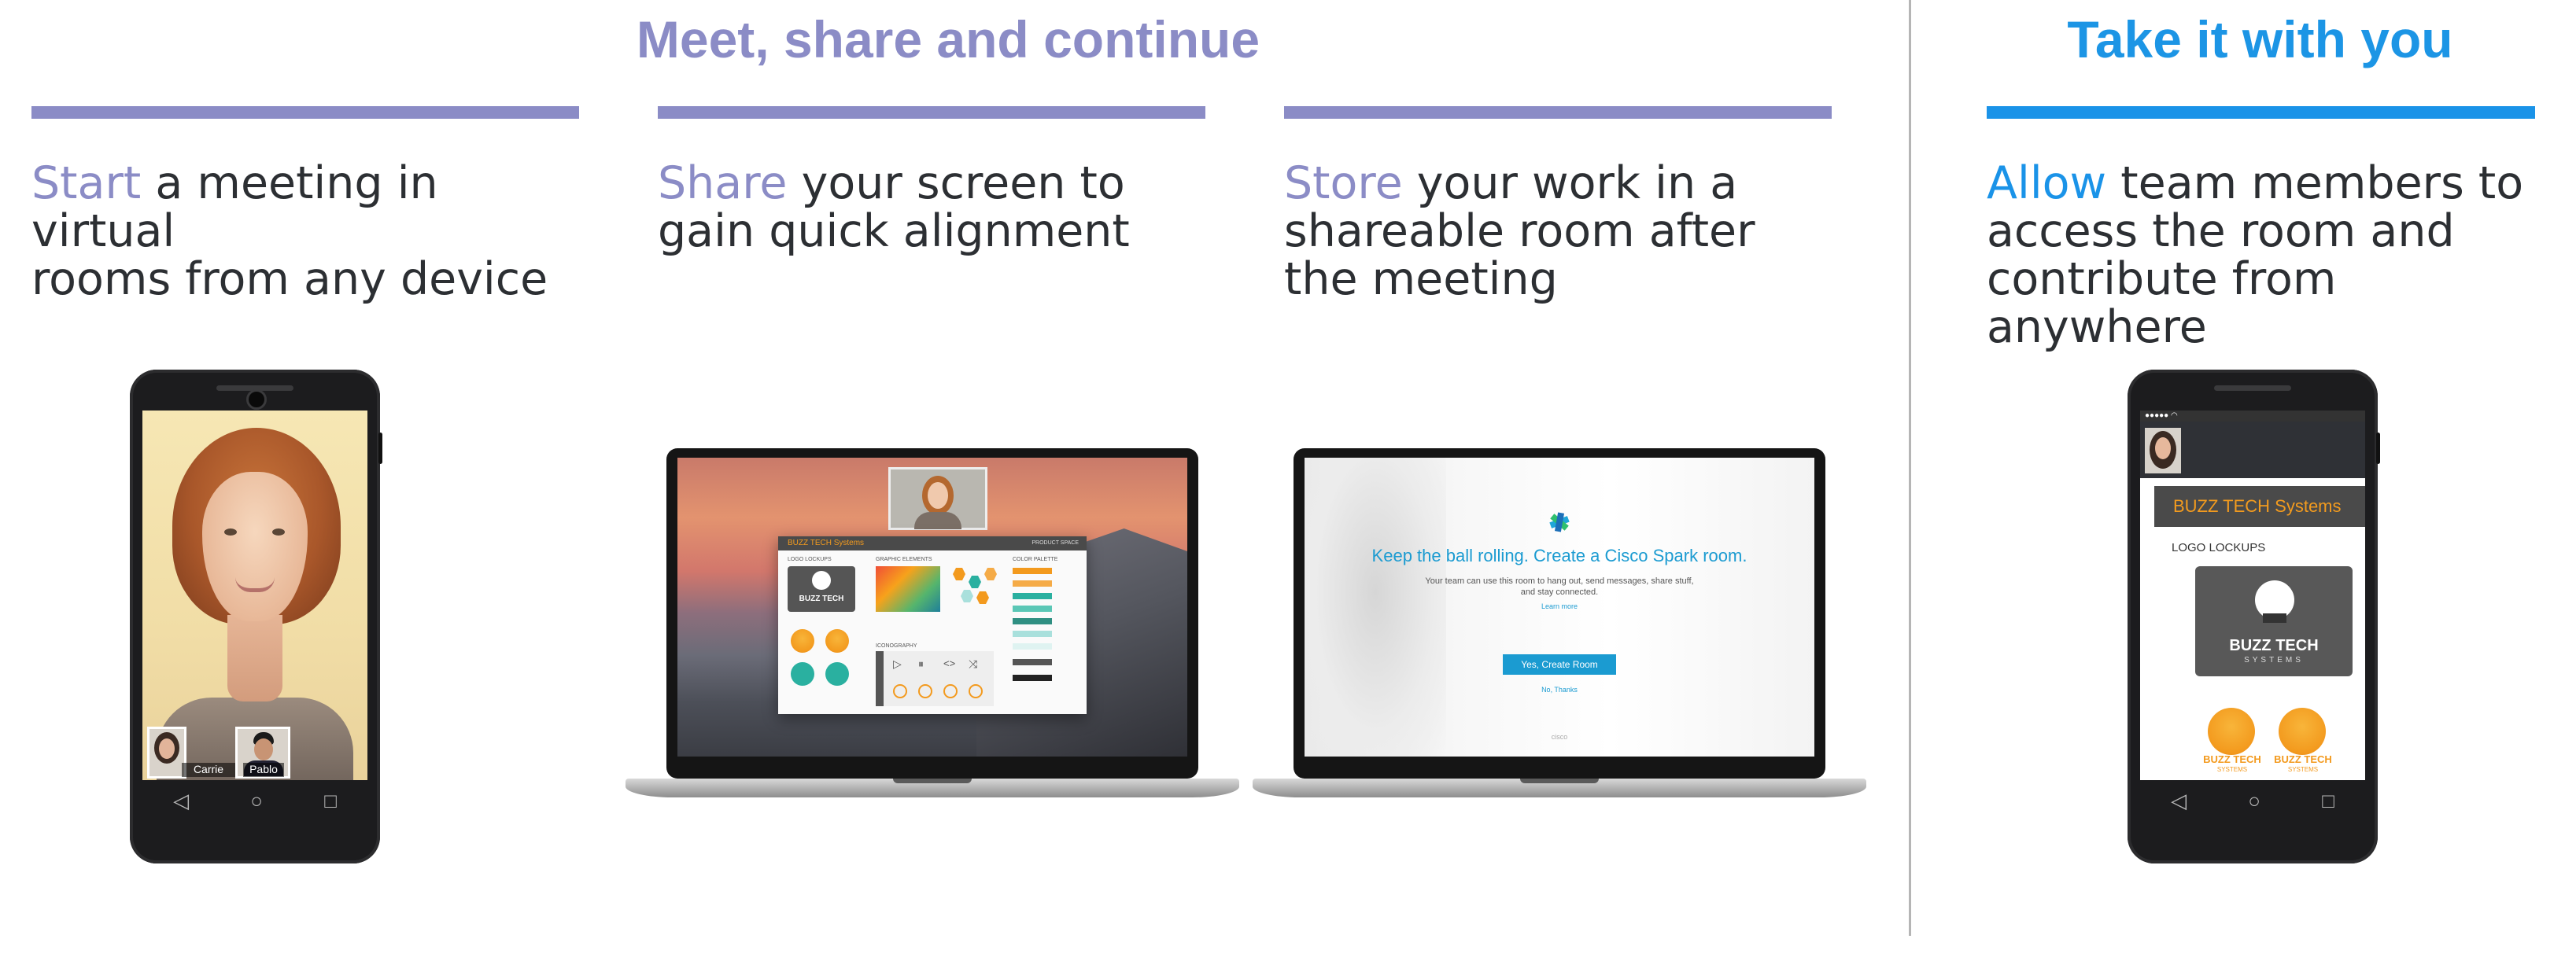 The image size is (2576, 961). What do you see at coordinates (935, 678) in the screenshot?
I see `icon-strip: ▷ ⏸ <> ⤨` at bounding box center [935, 678].